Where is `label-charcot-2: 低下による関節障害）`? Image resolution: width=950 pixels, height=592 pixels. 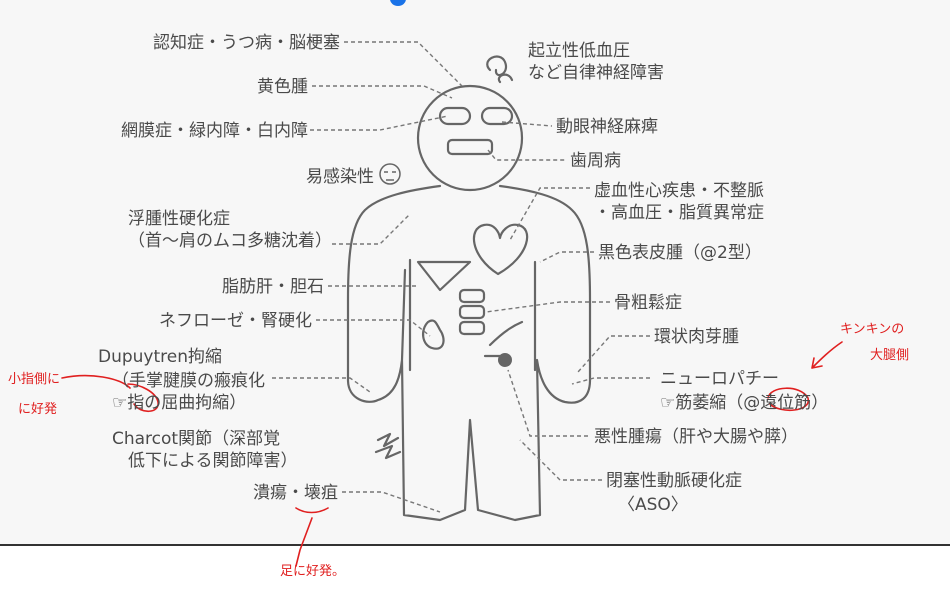 label-charcot-2: 低下による関節障害） is located at coordinates (213, 461).